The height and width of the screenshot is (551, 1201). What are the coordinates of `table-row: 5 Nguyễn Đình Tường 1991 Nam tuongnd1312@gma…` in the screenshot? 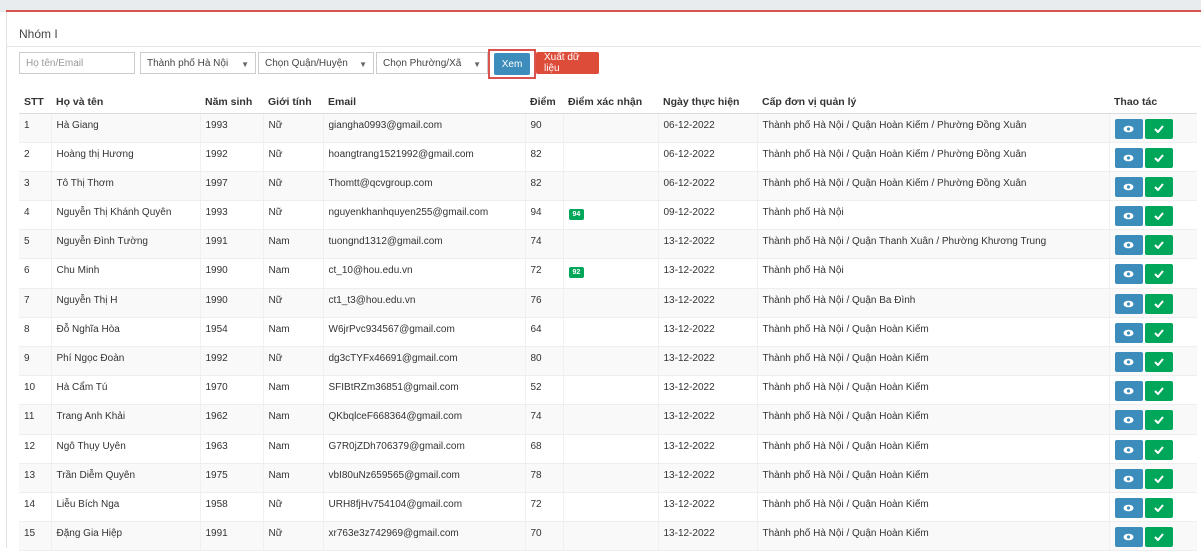 It's located at (608, 244).